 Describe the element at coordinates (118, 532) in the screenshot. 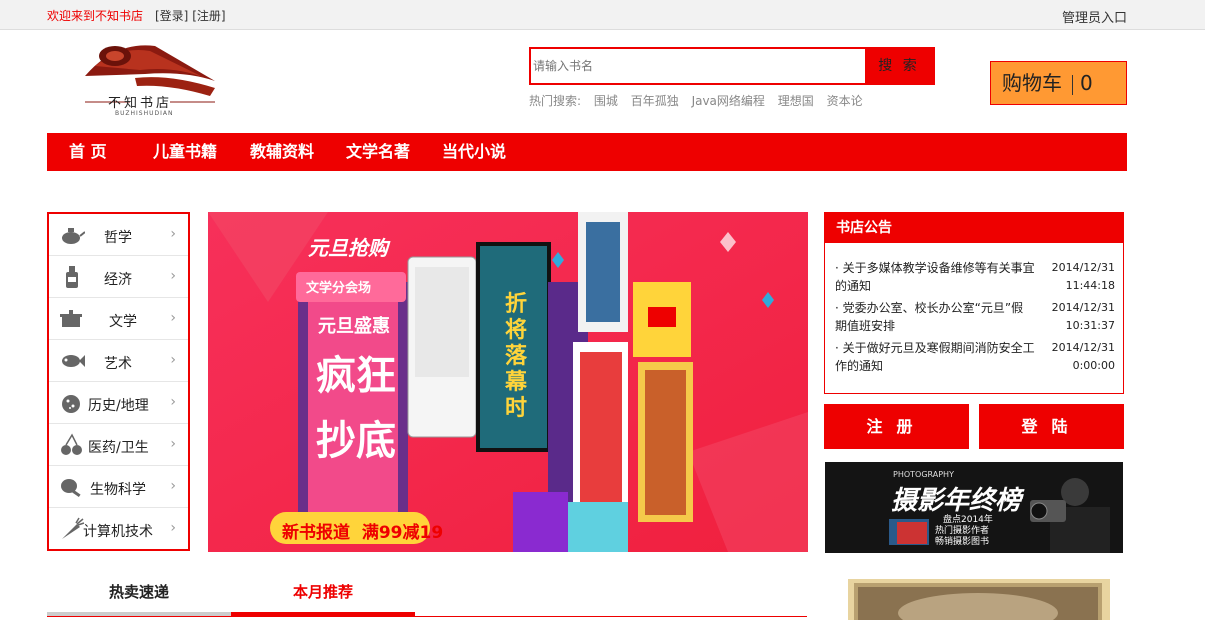

I see `category-label: 计算机技术` at that location.